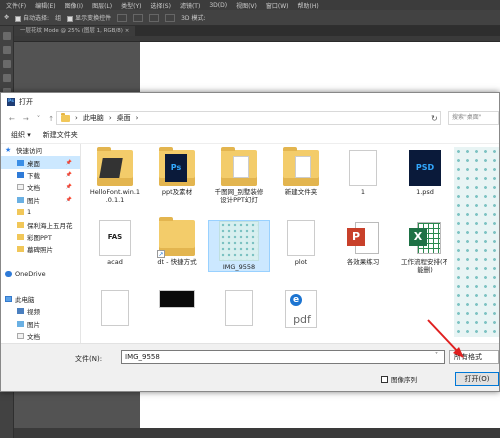 This screenshot has height=438, width=500. Describe the element at coordinates (434, 118) in the screenshot. I see `refresh-icon: ↻` at that location.